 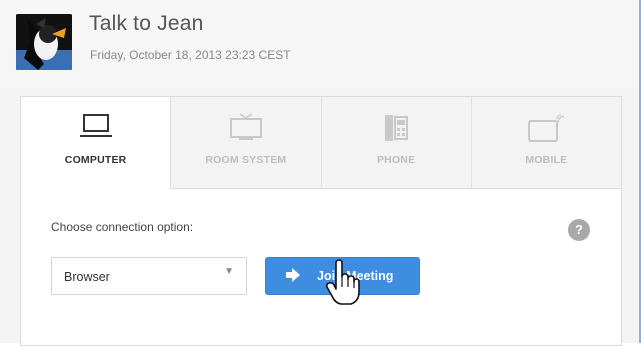 What do you see at coordinates (229, 271) in the screenshot?
I see `chevron-down-icon: ▼` at bounding box center [229, 271].